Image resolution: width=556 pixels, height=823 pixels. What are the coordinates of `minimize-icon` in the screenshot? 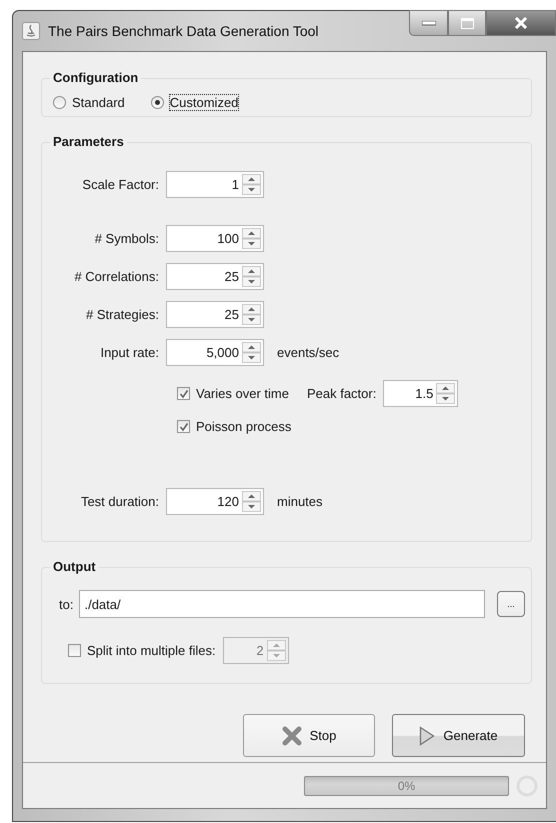 It's located at (429, 23).